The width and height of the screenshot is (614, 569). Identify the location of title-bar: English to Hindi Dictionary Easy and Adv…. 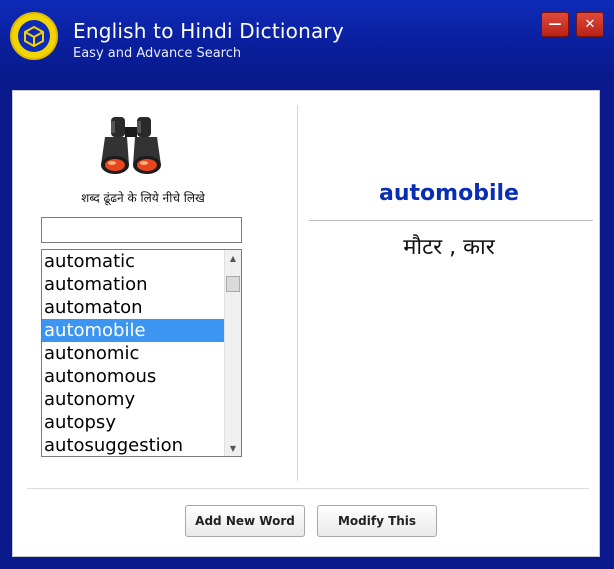
(307, 40).